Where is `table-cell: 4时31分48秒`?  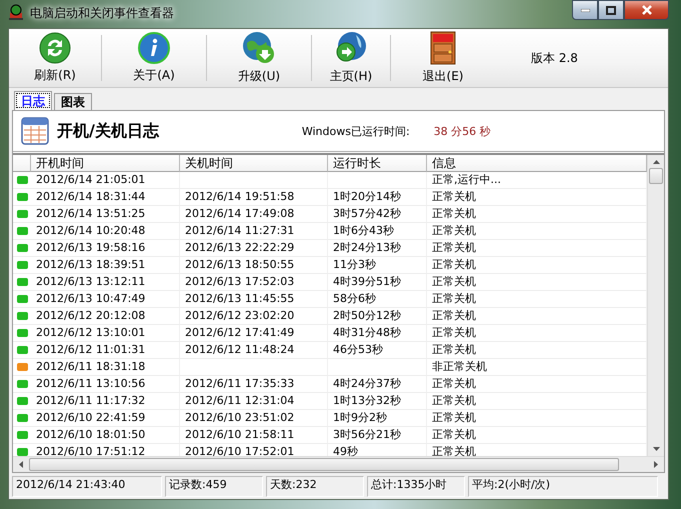 table-cell: 4时31分48秒 is located at coordinates (377, 333).